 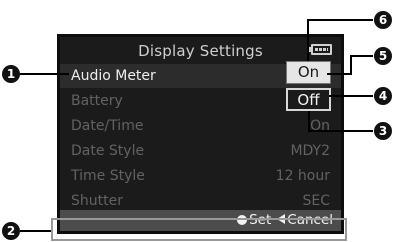 I want to click on callout-3: 3, so click(x=383, y=131).